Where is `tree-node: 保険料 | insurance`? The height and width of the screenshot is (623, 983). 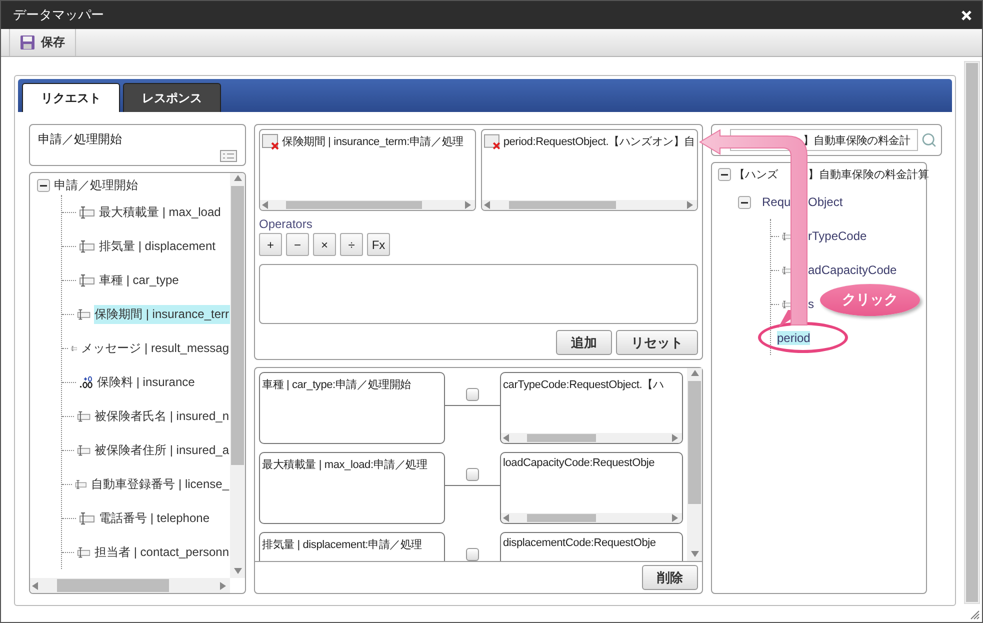 tree-node: 保険料 | insurance is located at coordinates (146, 382).